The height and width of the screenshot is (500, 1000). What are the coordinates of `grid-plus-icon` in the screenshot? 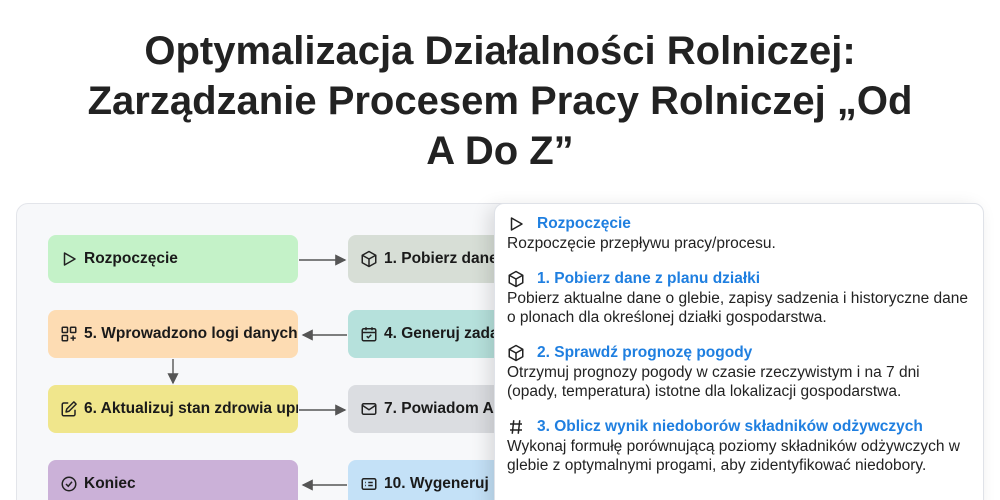 It's located at (69, 334).